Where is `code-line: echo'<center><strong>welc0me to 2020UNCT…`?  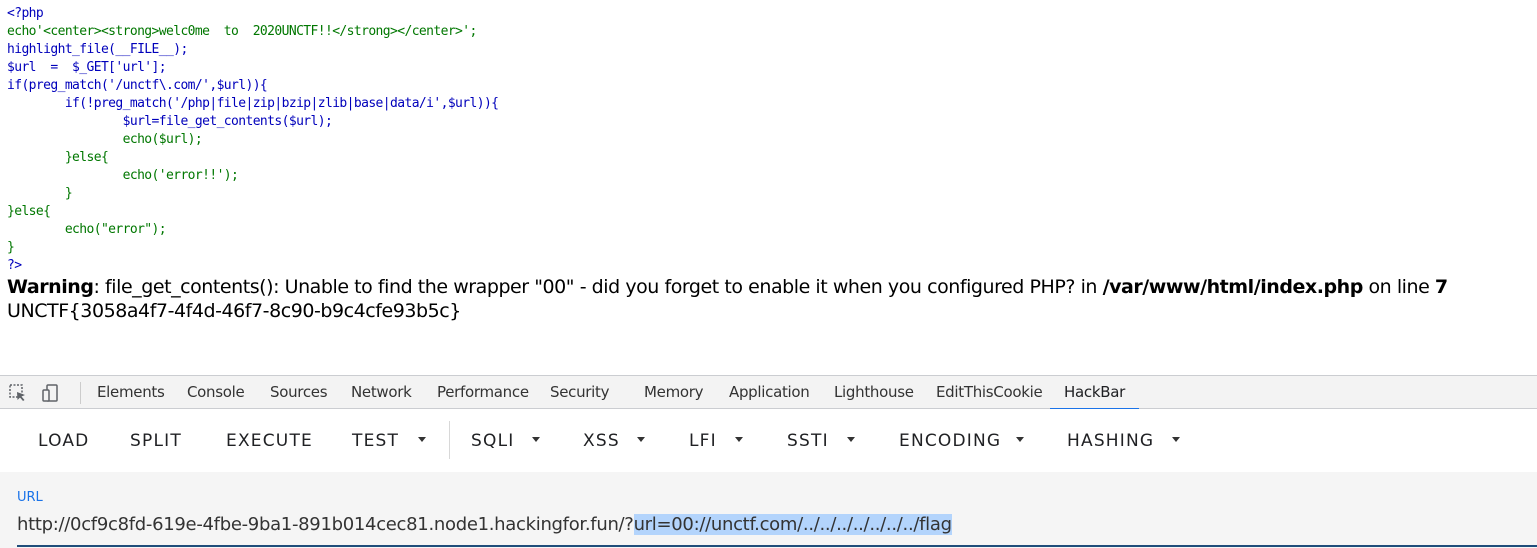
code-line: echo'<center><strong>welc0me to 2020UNCT… is located at coordinates (252, 32).